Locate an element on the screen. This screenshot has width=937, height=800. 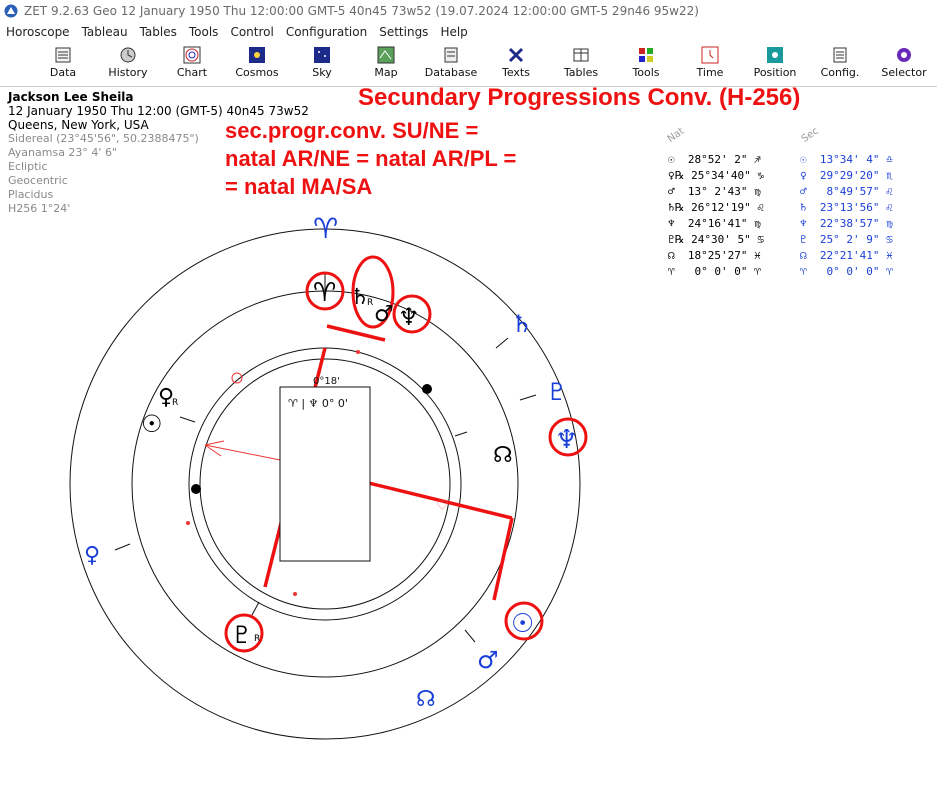
menu-settings: Settings is located at coordinates (403, 32).